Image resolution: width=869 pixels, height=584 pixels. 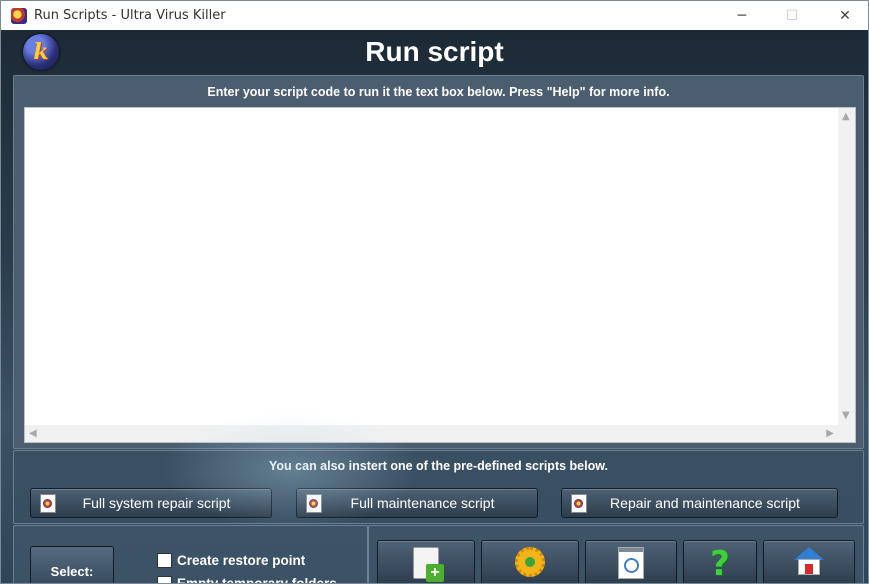 I want to click on search-notepad-icon, so click(x=631, y=563).